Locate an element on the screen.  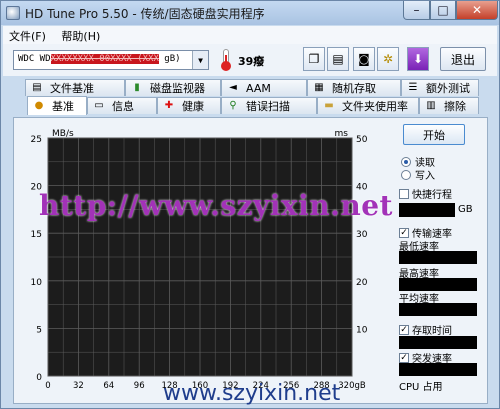
tab-label: 文件夹使用率 is located at coordinates (375, 106).